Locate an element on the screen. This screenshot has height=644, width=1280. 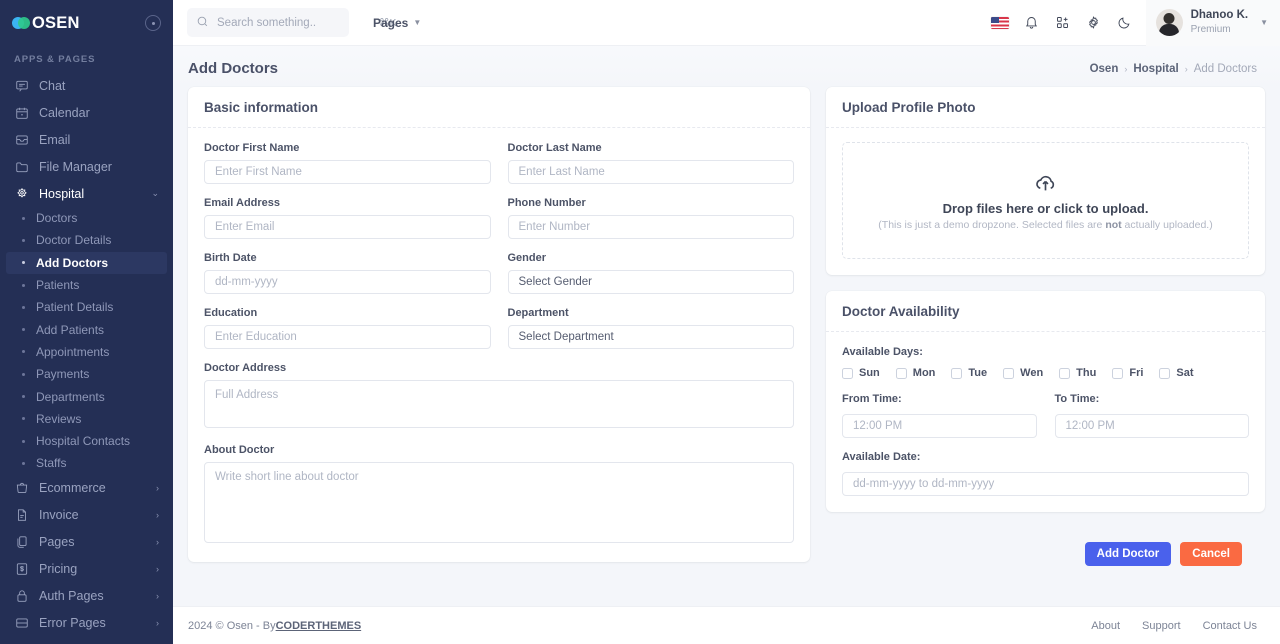
field-gender: Gender Select Gender is located at coordinates (650, 273).